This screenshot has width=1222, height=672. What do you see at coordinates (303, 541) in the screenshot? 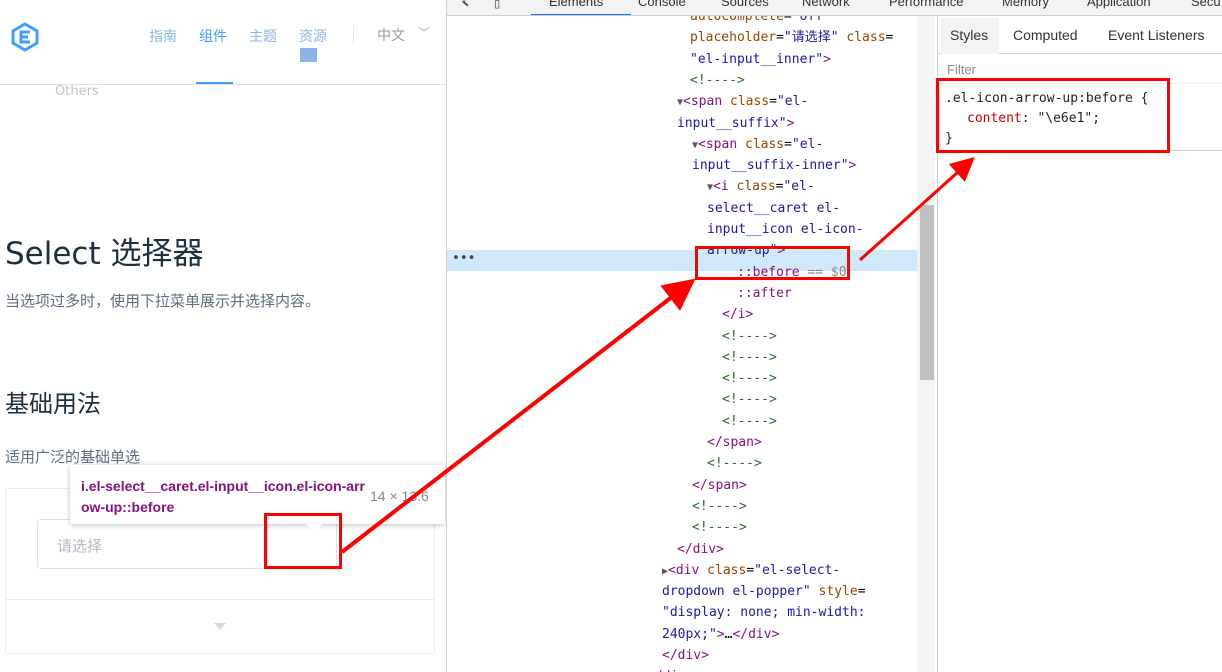
I see `annotation-box-caret` at bounding box center [303, 541].